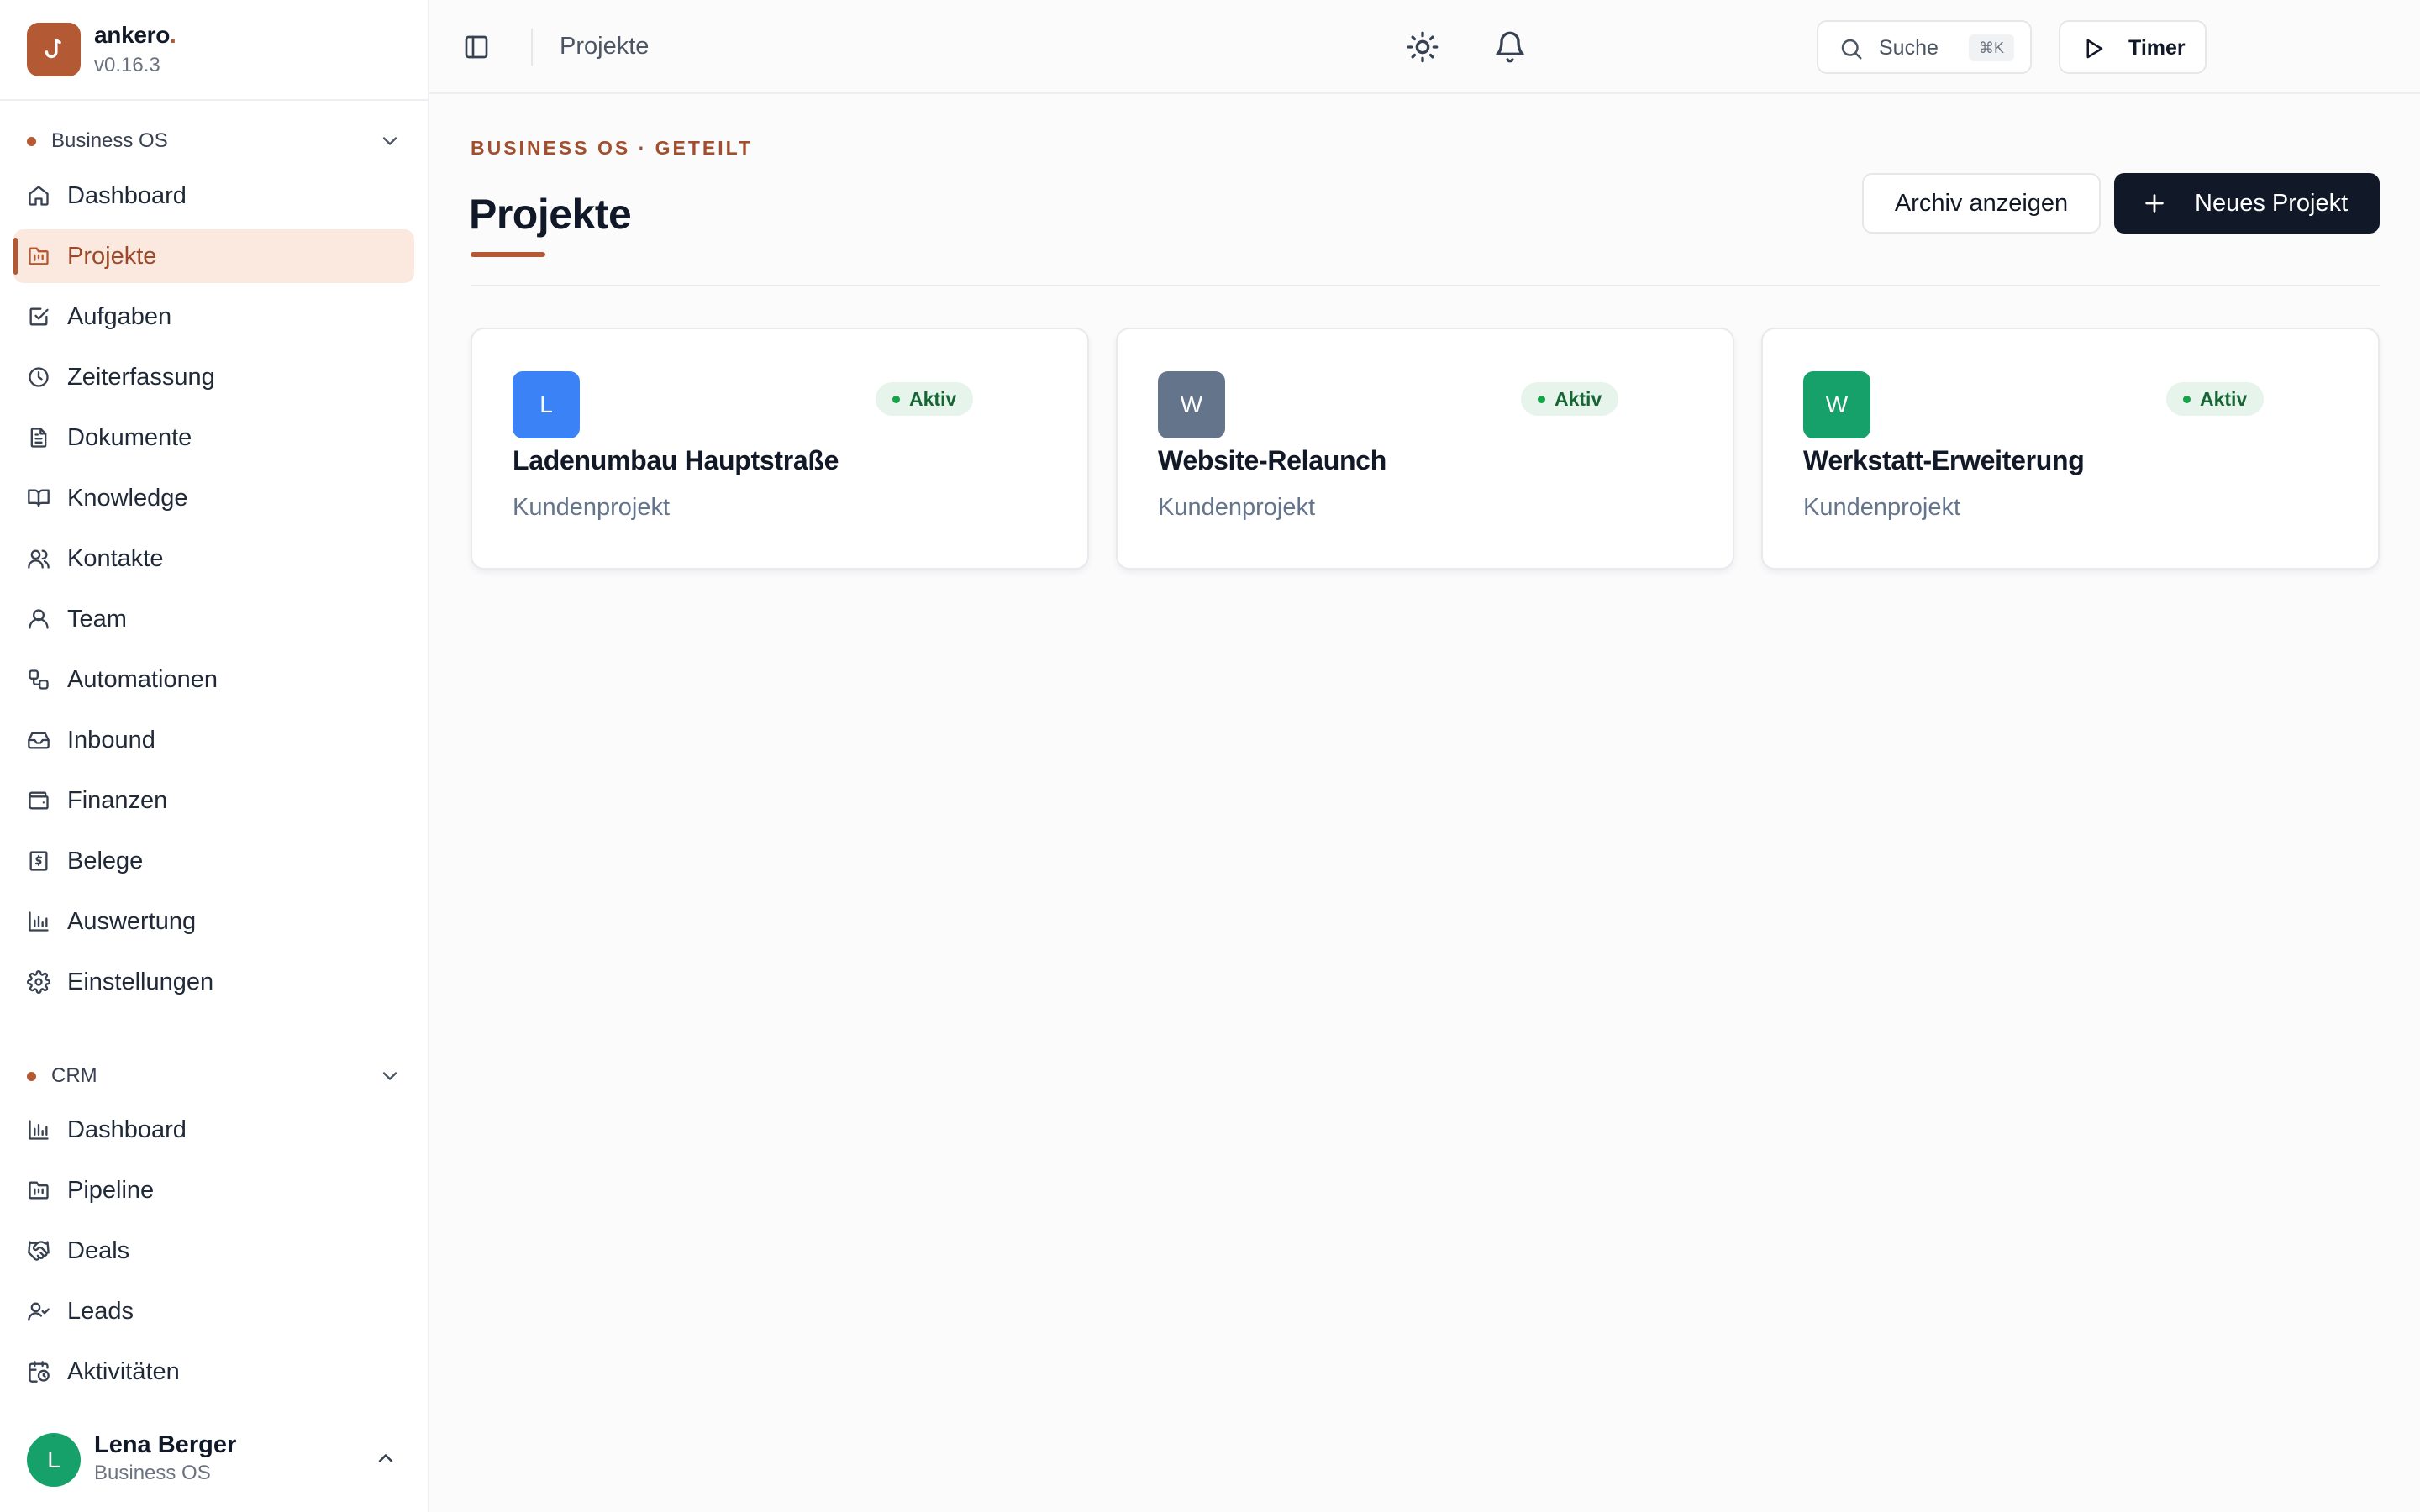 Image resolution: width=2420 pixels, height=1512 pixels. Describe the element at coordinates (140, 981) in the screenshot. I see `sidebar-item-label: Einstellungen` at that location.